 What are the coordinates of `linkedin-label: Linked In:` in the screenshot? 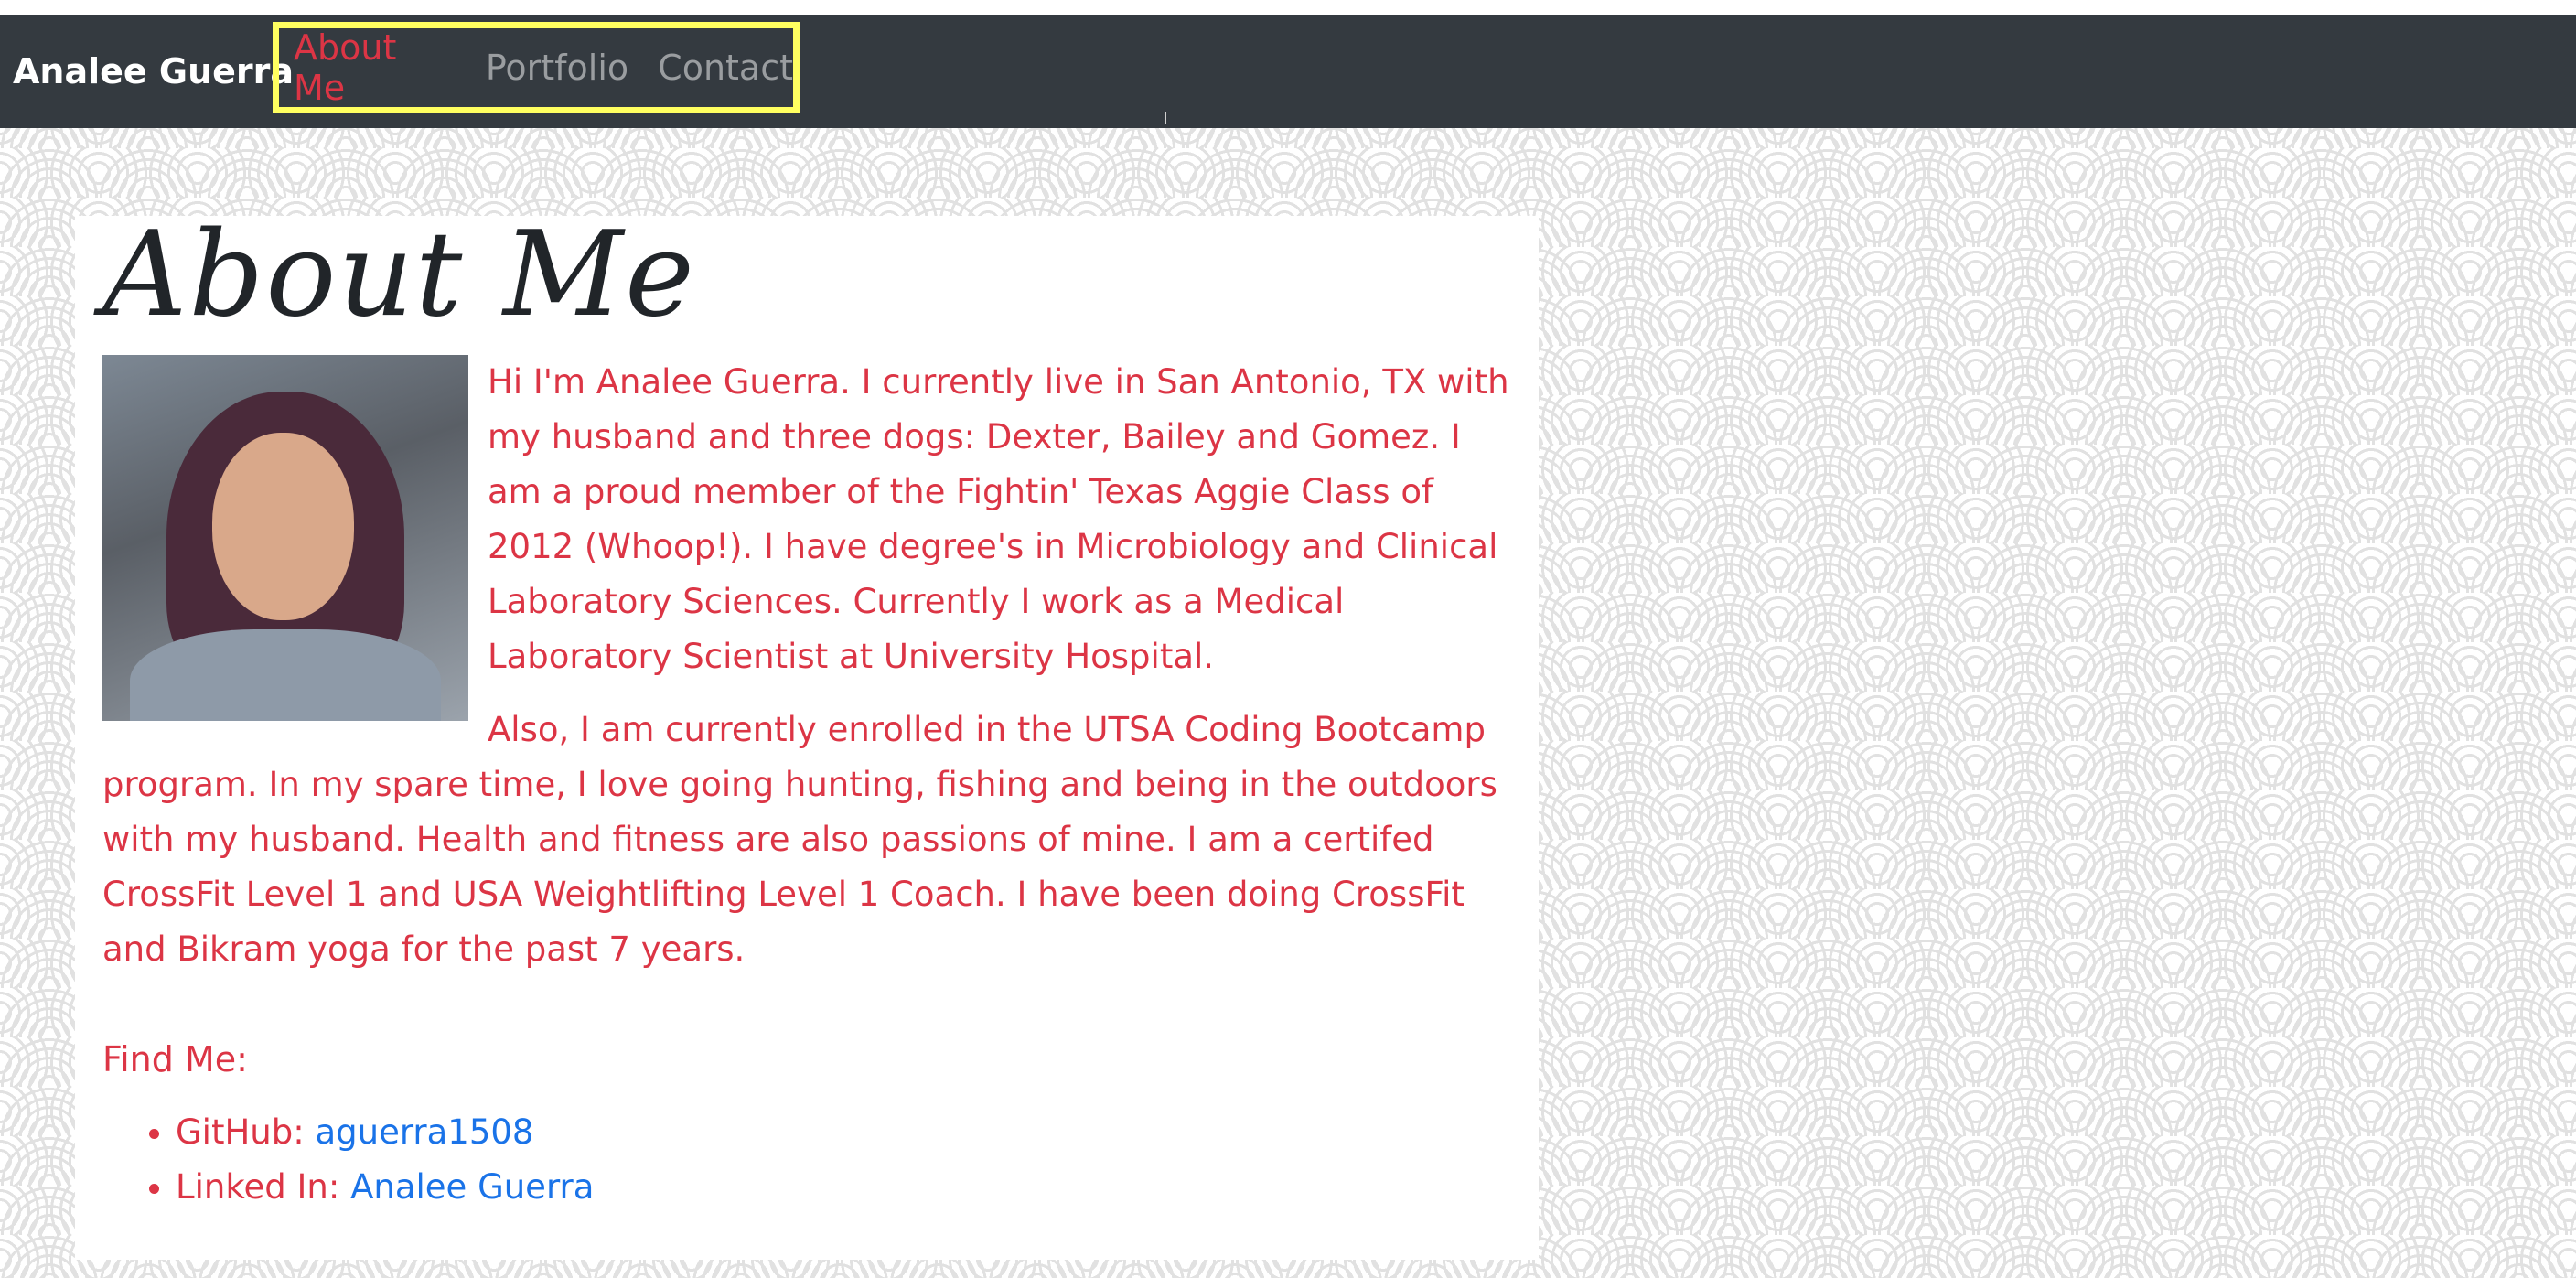 It's located at (263, 1187).